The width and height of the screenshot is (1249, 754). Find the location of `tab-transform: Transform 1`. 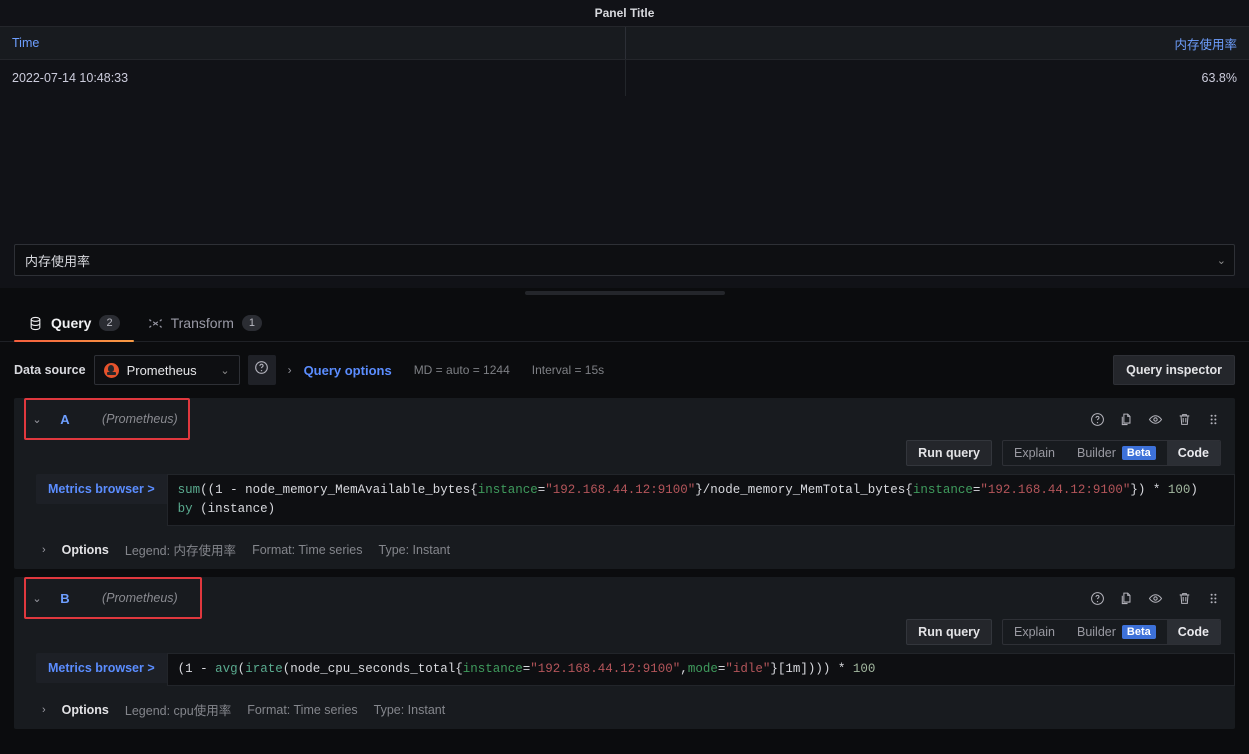

tab-transform: Transform 1 is located at coordinates (205, 328).